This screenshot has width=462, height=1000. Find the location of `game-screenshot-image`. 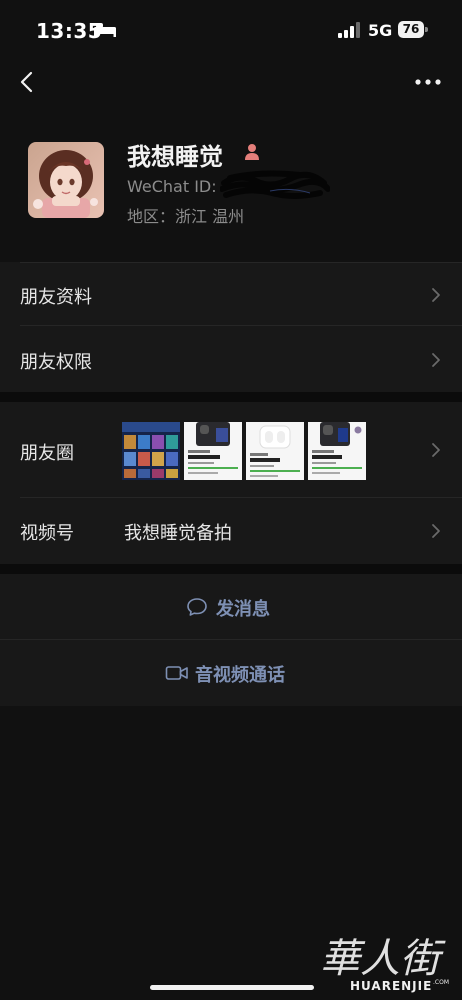

game-screenshot-image is located at coordinates (151, 451).